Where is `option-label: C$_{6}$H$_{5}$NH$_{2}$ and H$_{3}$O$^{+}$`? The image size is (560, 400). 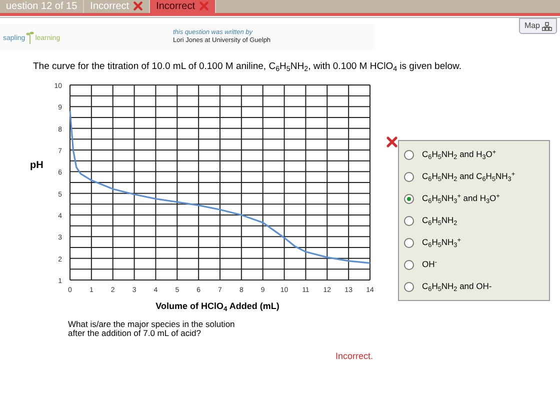 option-label: C$_{6}$H$_{5}$NH$_{2}$ and H$_{3}$O$^{+}$ is located at coordinates (459, 155).